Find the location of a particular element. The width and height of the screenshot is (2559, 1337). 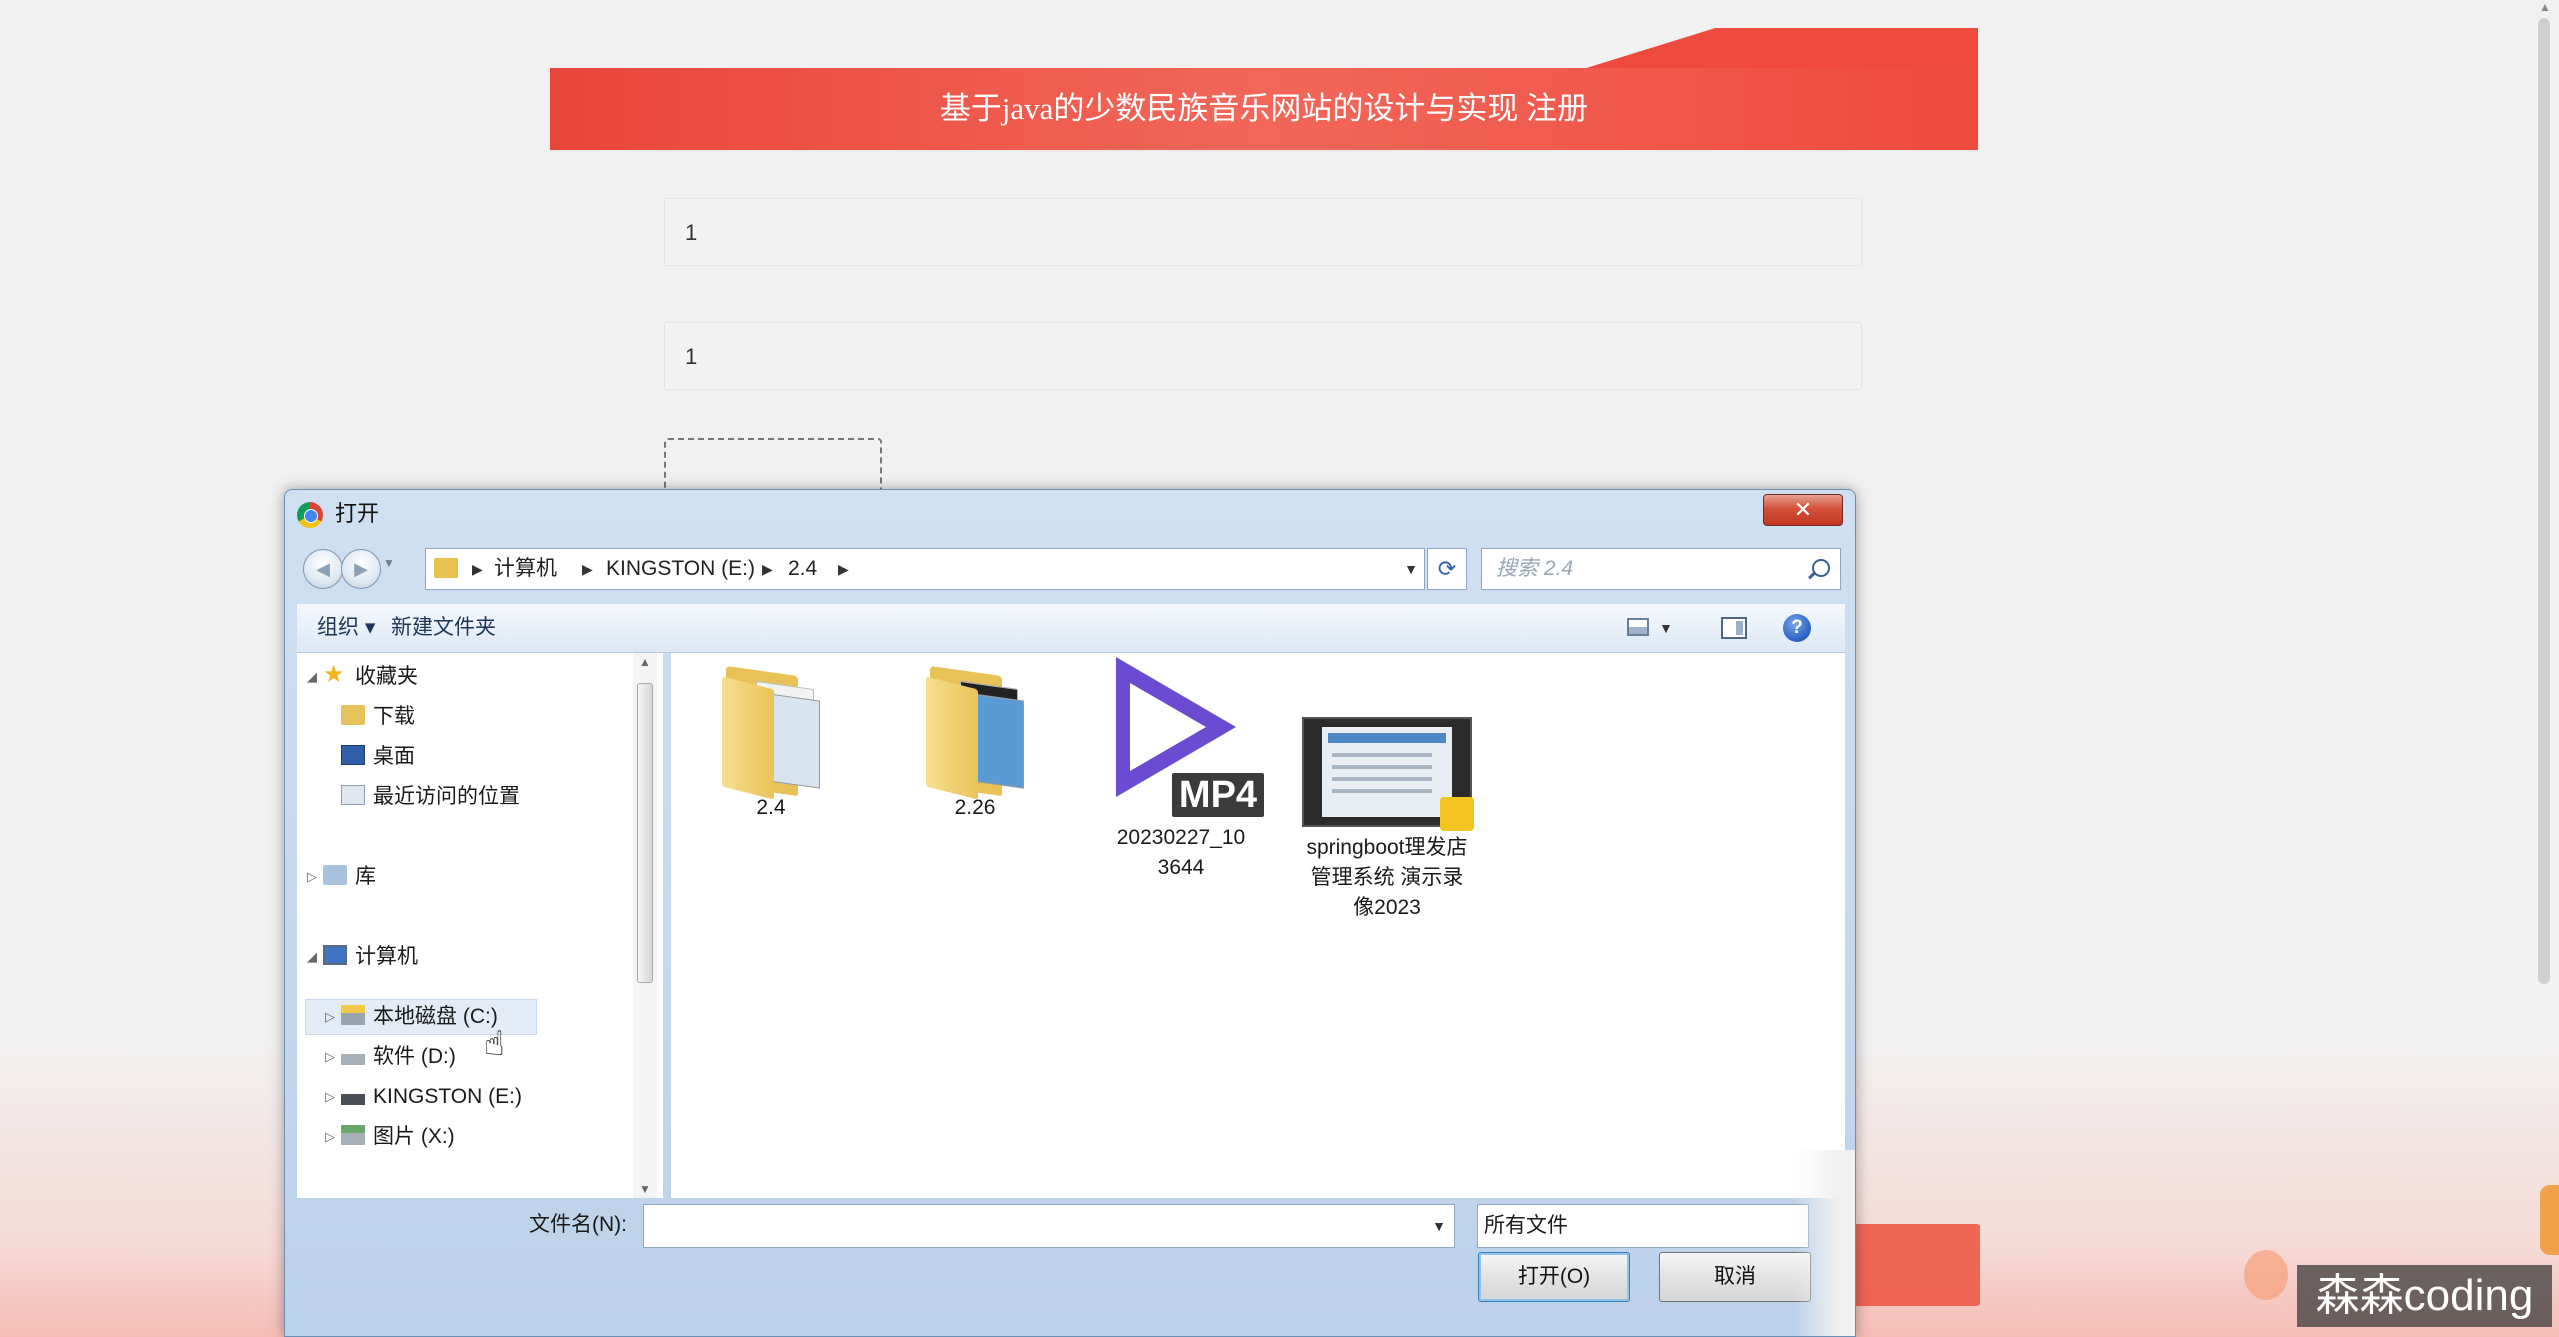

filename-label: 文件名(N): is located at coordinates (578, 1224).